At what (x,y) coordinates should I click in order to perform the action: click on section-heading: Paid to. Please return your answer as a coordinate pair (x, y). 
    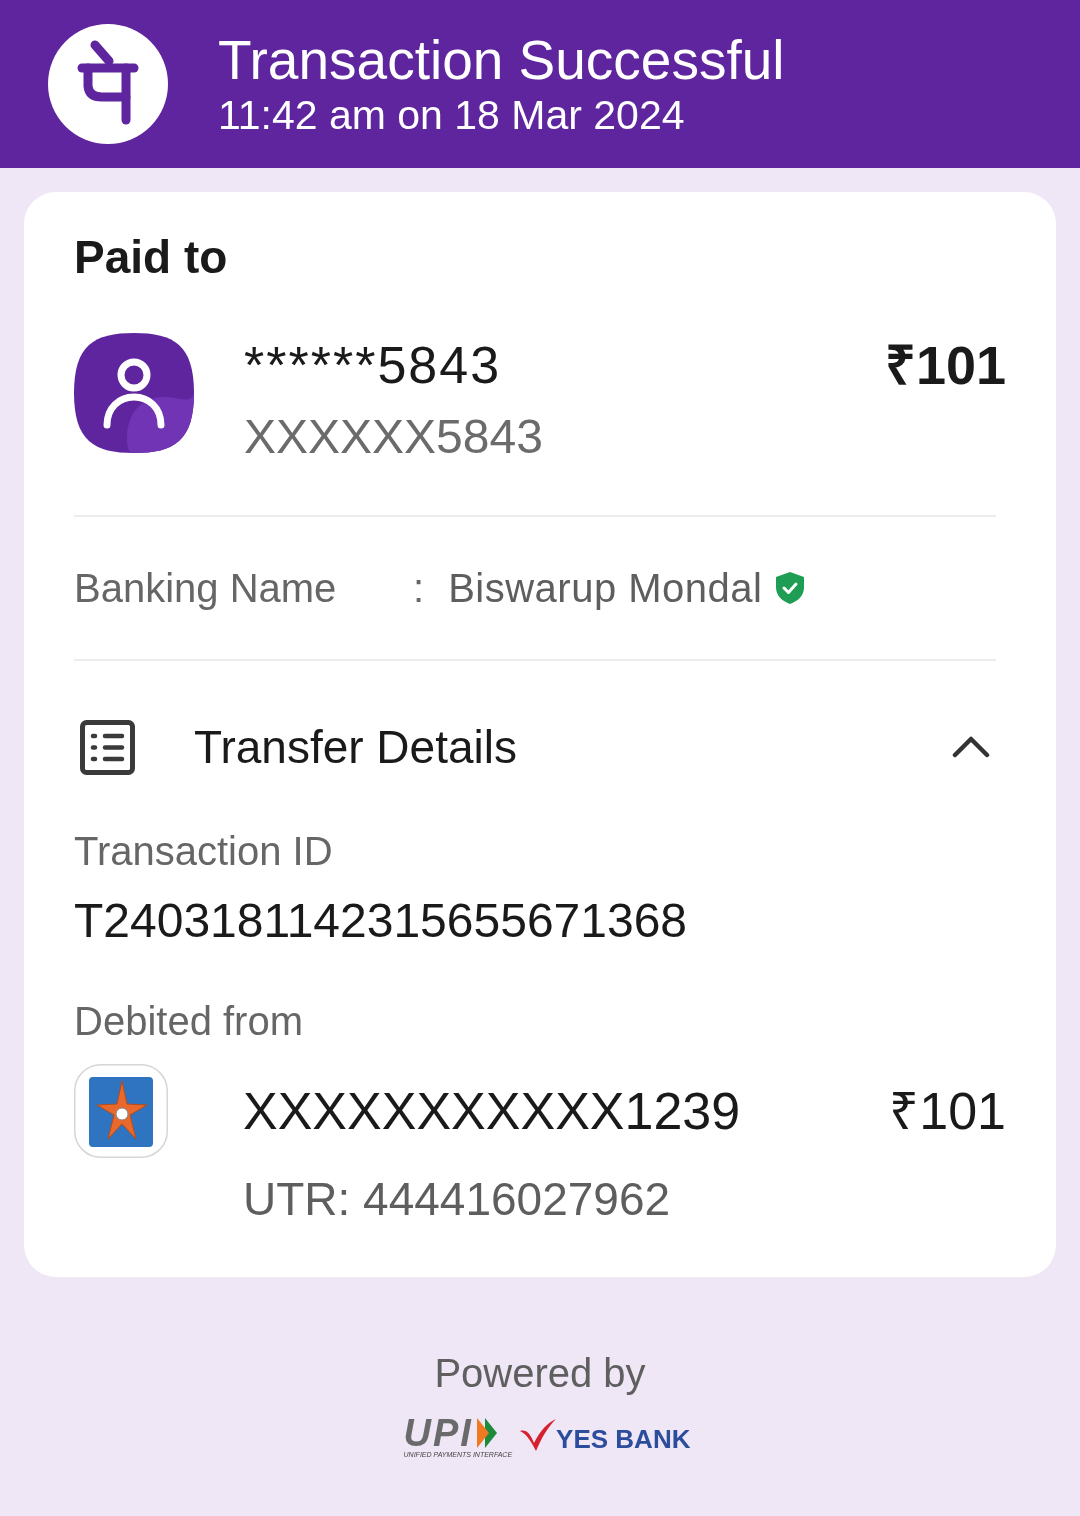
    Looking at the image, I should click on (151, 257).